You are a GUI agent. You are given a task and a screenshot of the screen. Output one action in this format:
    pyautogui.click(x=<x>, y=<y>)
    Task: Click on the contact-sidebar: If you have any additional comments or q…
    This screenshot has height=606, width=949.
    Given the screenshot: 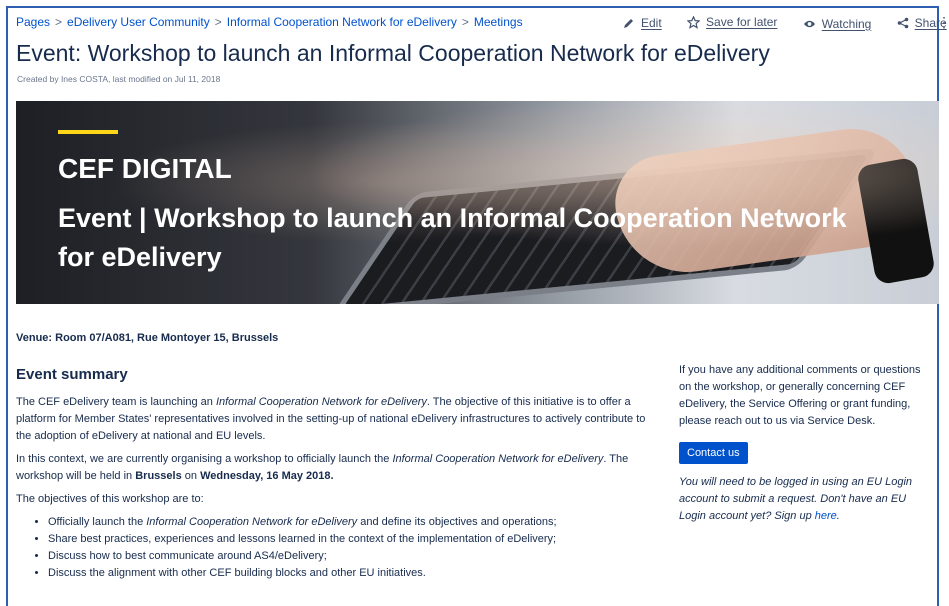 What is the action you would take?
    pyautogui.click(x=807, y=443)
    